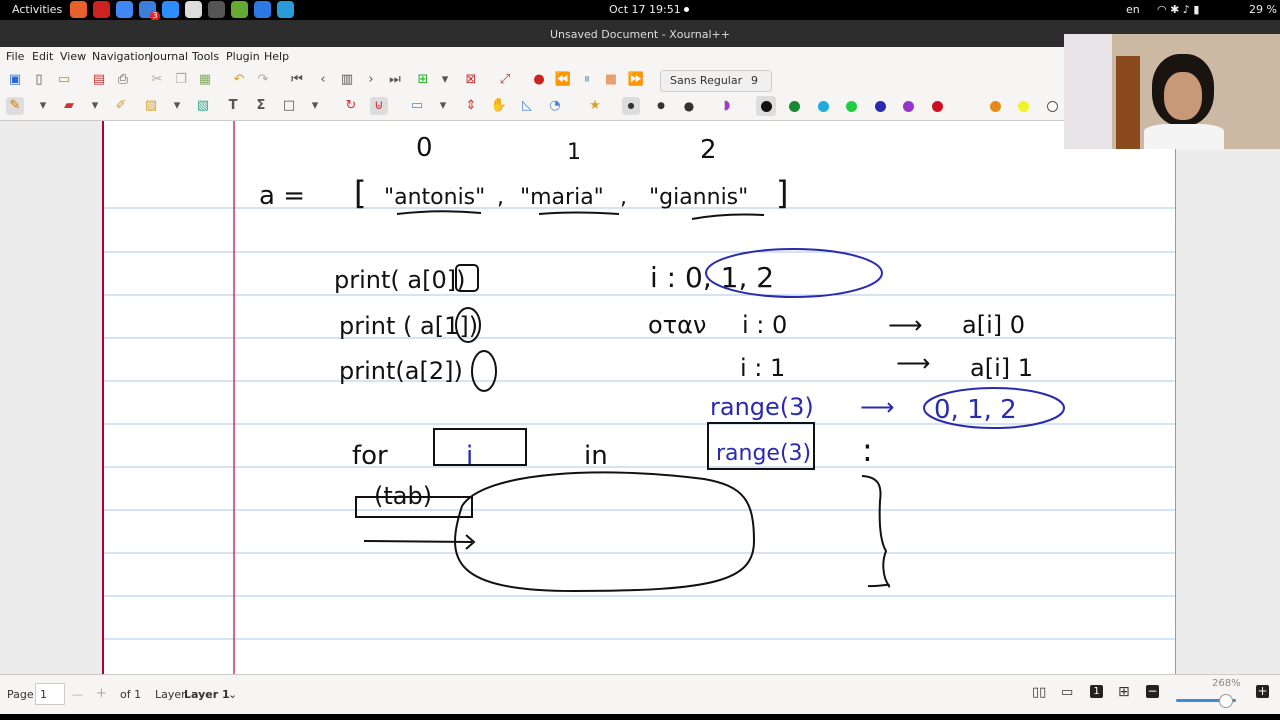 The width and height of the screenshot is (1280, 720). Describe the element at coordinates (499, 106) in the screenshot. I see `hand-tool-icon: ✋` at that location.